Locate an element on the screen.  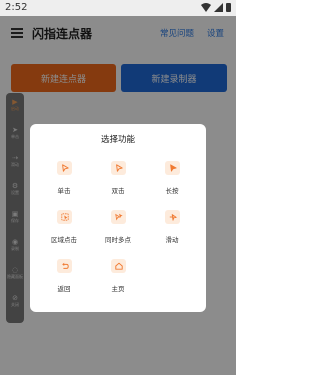
function-multi-point: 同时多点 is located at coordinates (118, 228).